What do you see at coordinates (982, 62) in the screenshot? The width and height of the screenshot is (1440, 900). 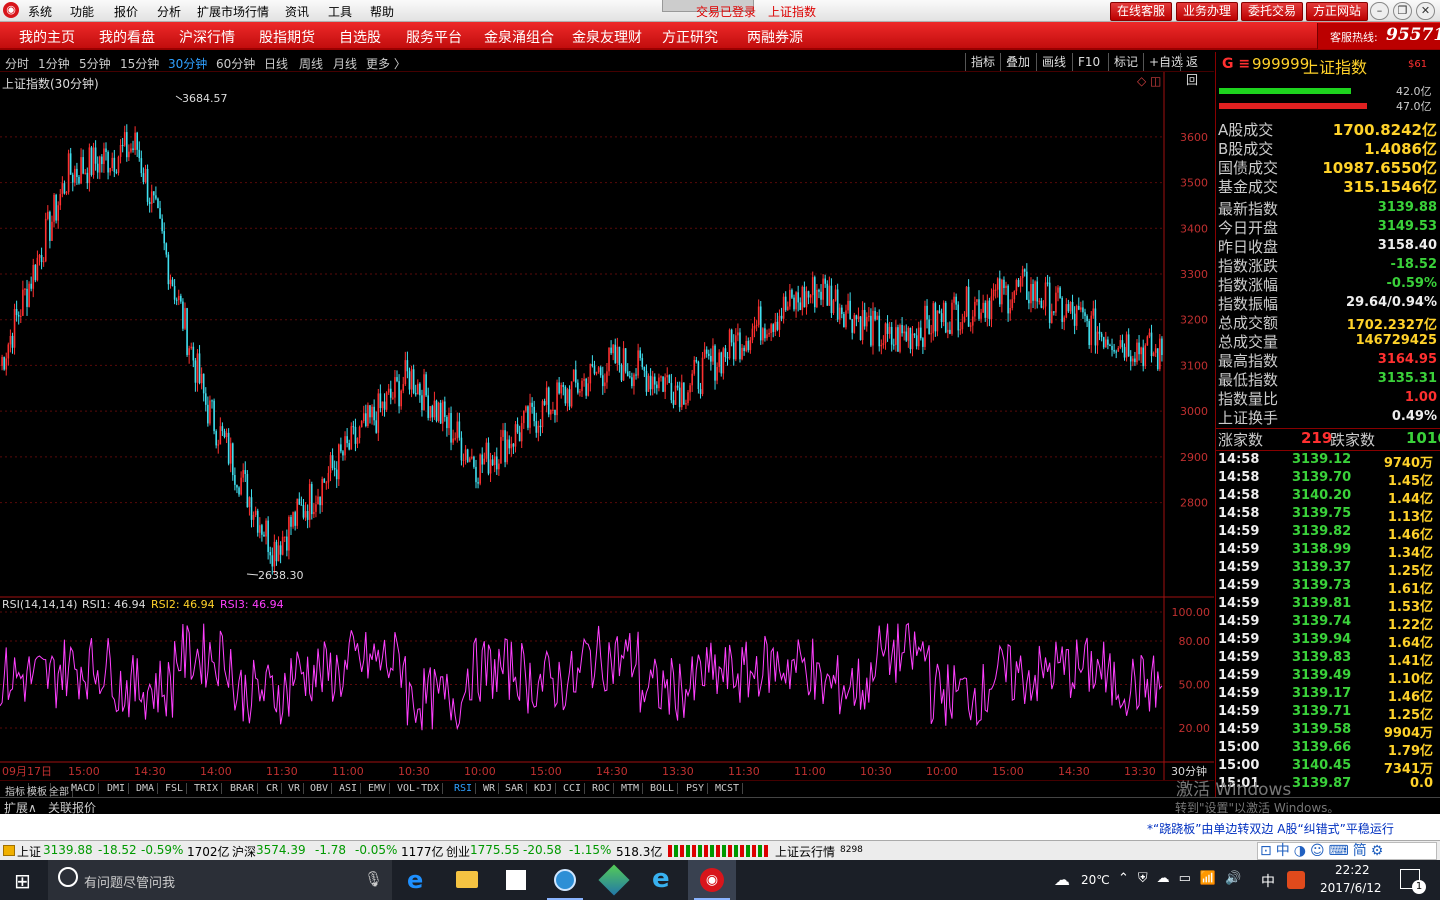 I see `tool-indicator: 指标` at bounding box center [982, 62].